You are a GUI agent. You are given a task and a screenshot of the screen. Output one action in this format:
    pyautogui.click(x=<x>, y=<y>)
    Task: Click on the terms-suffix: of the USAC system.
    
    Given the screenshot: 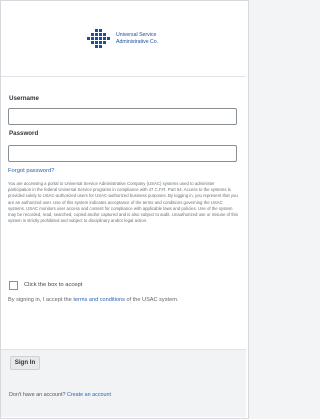 What is the action you would take?
    pyautogui.click(x=151, y=300)
    